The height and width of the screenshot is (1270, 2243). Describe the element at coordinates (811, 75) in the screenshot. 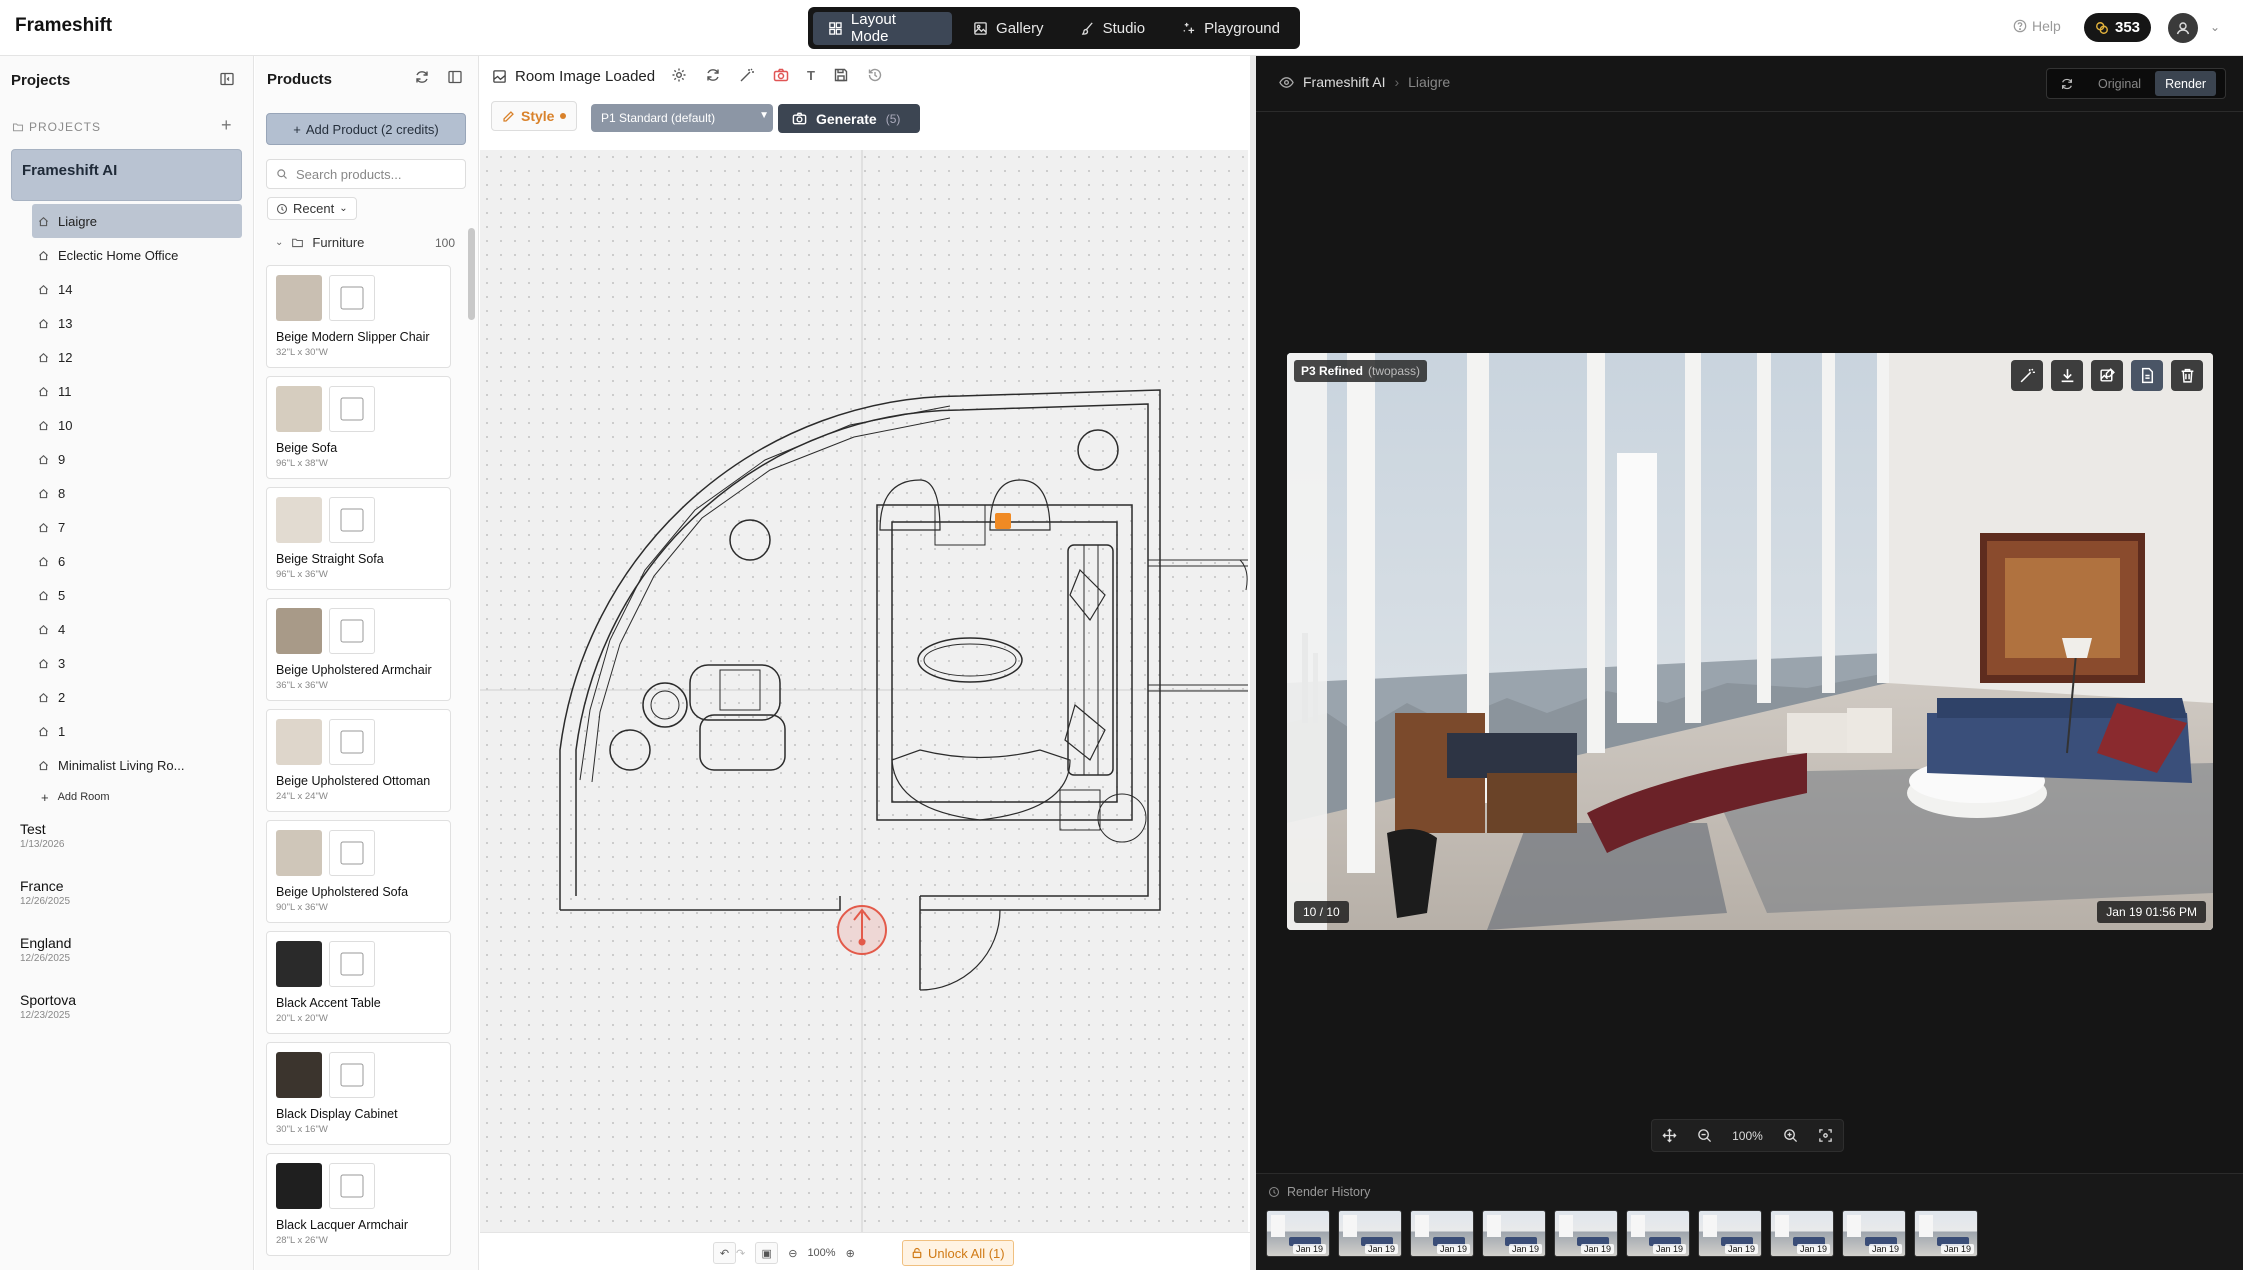

I see `text-tool-icon: T` at that location.